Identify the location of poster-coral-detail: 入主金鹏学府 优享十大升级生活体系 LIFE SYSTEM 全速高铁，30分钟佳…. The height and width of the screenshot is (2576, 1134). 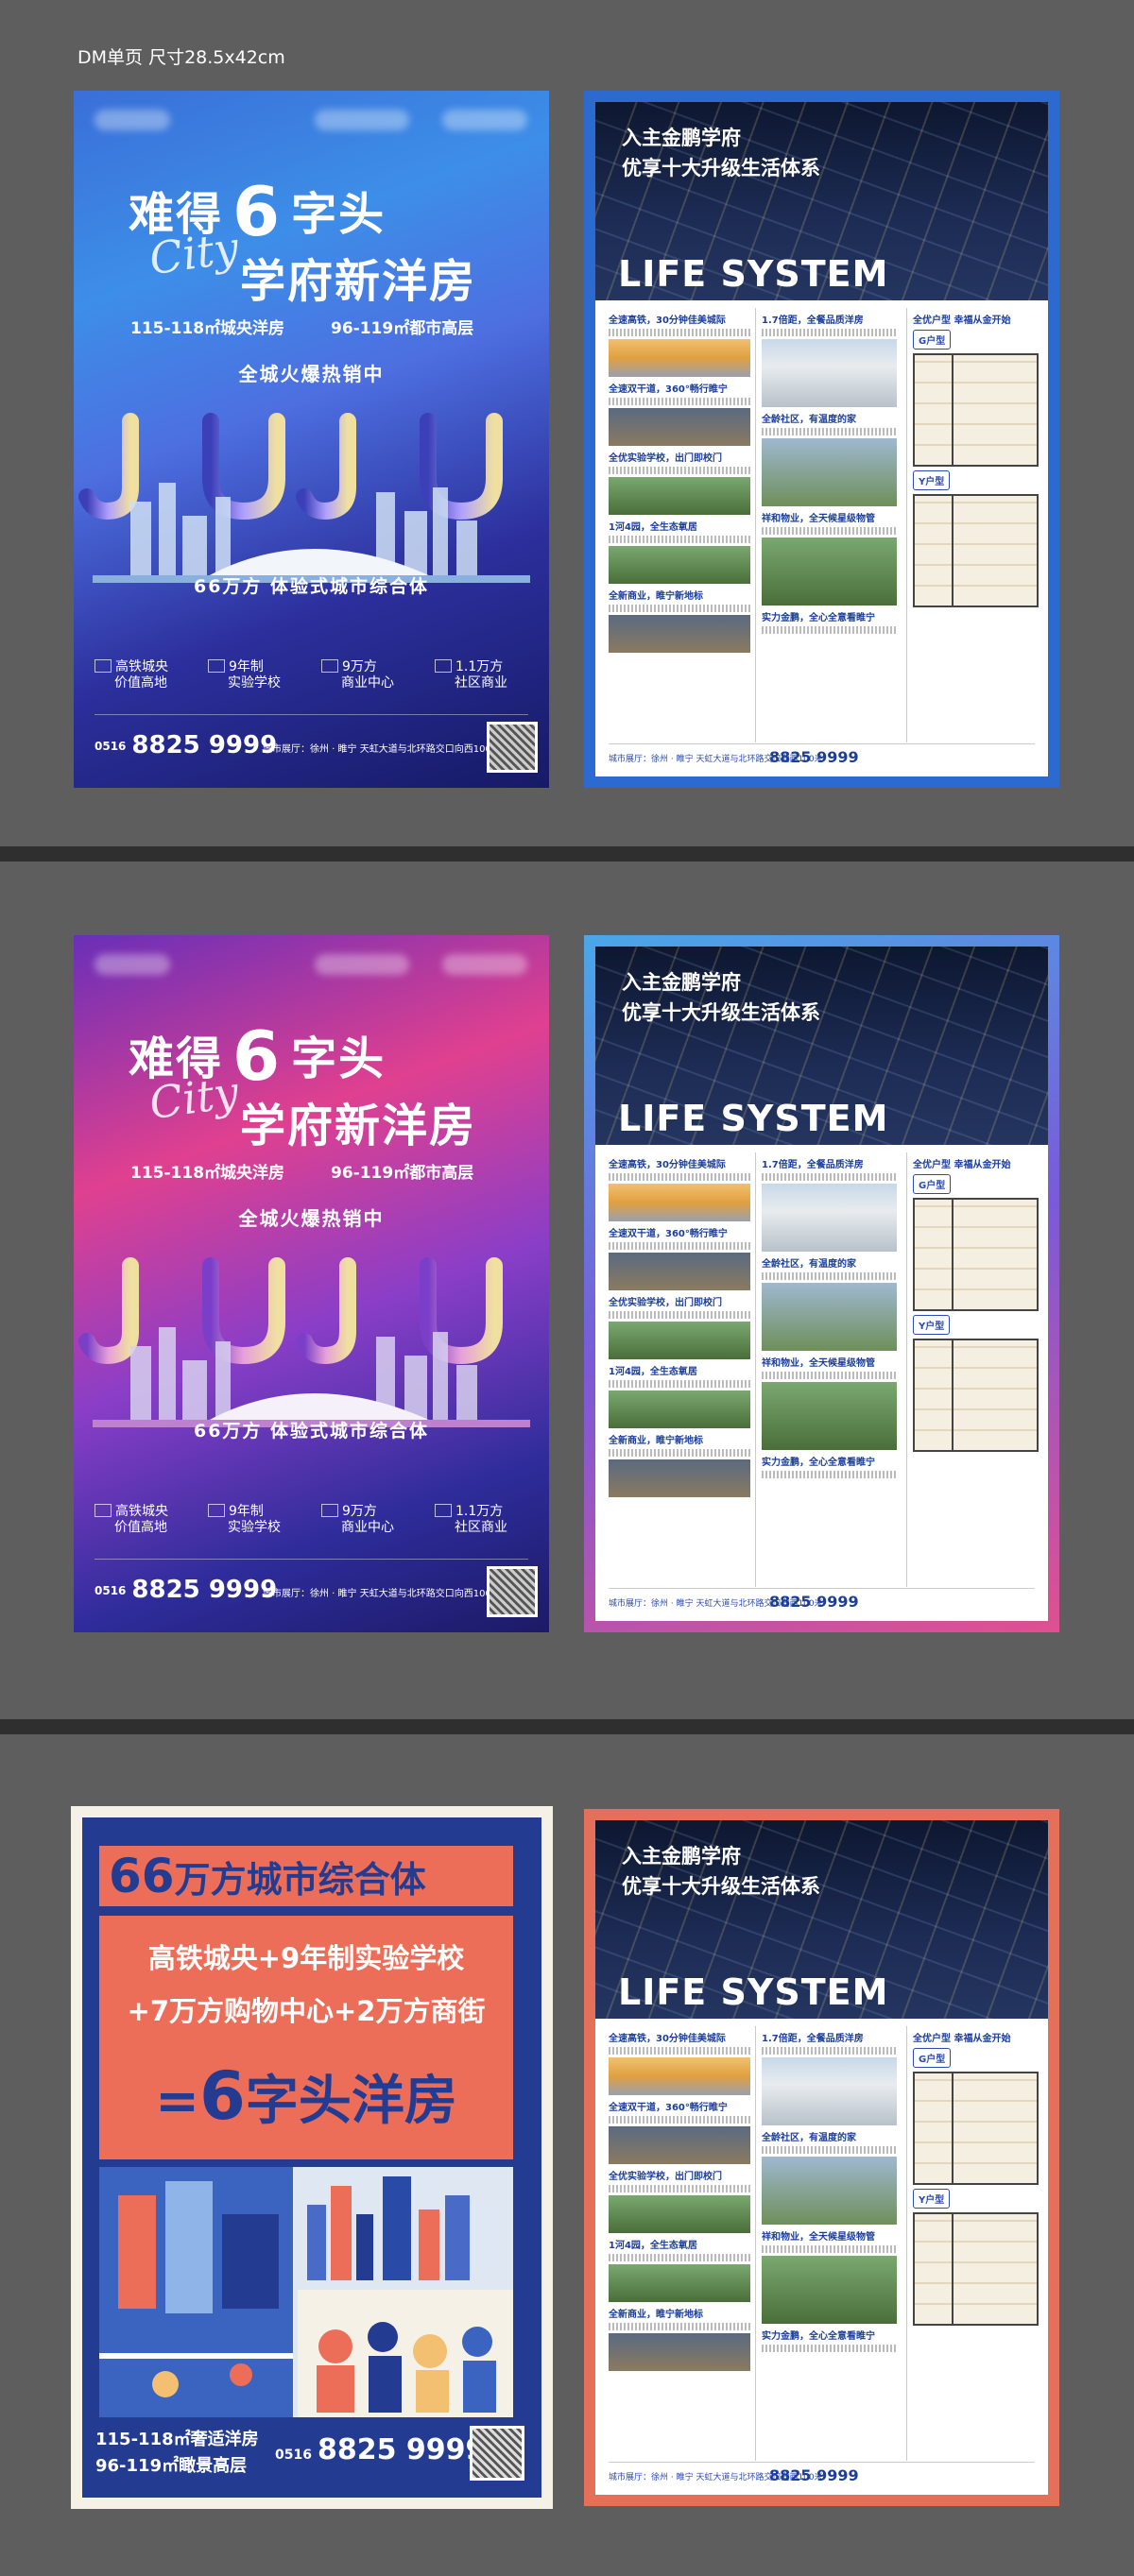
(821, 2157).